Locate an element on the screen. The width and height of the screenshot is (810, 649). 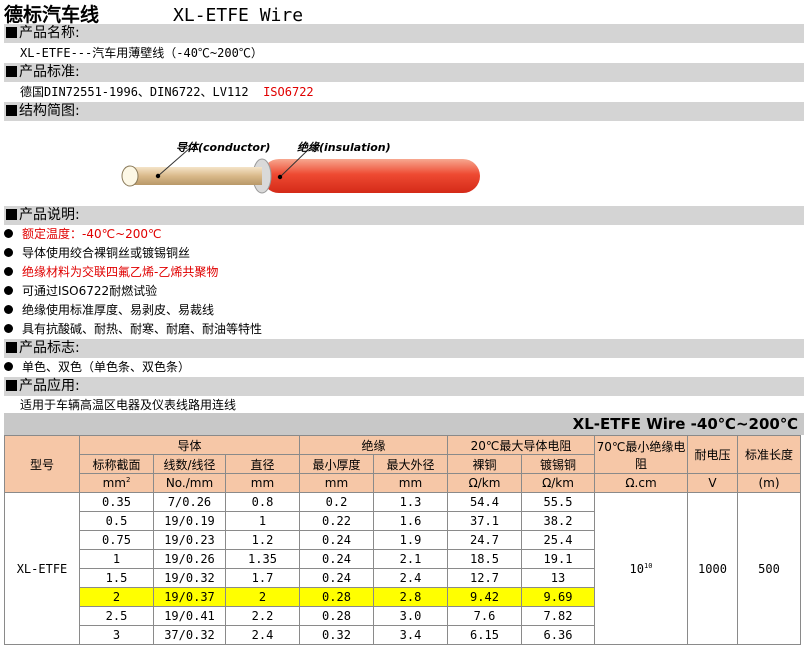
table-cell: 1.3 is located at coordinates (410, 502).